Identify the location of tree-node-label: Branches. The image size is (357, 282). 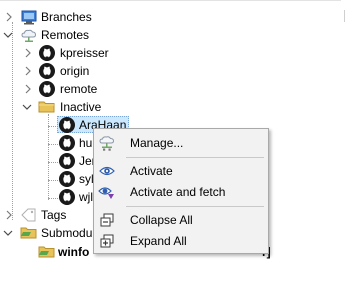
(66, 17).